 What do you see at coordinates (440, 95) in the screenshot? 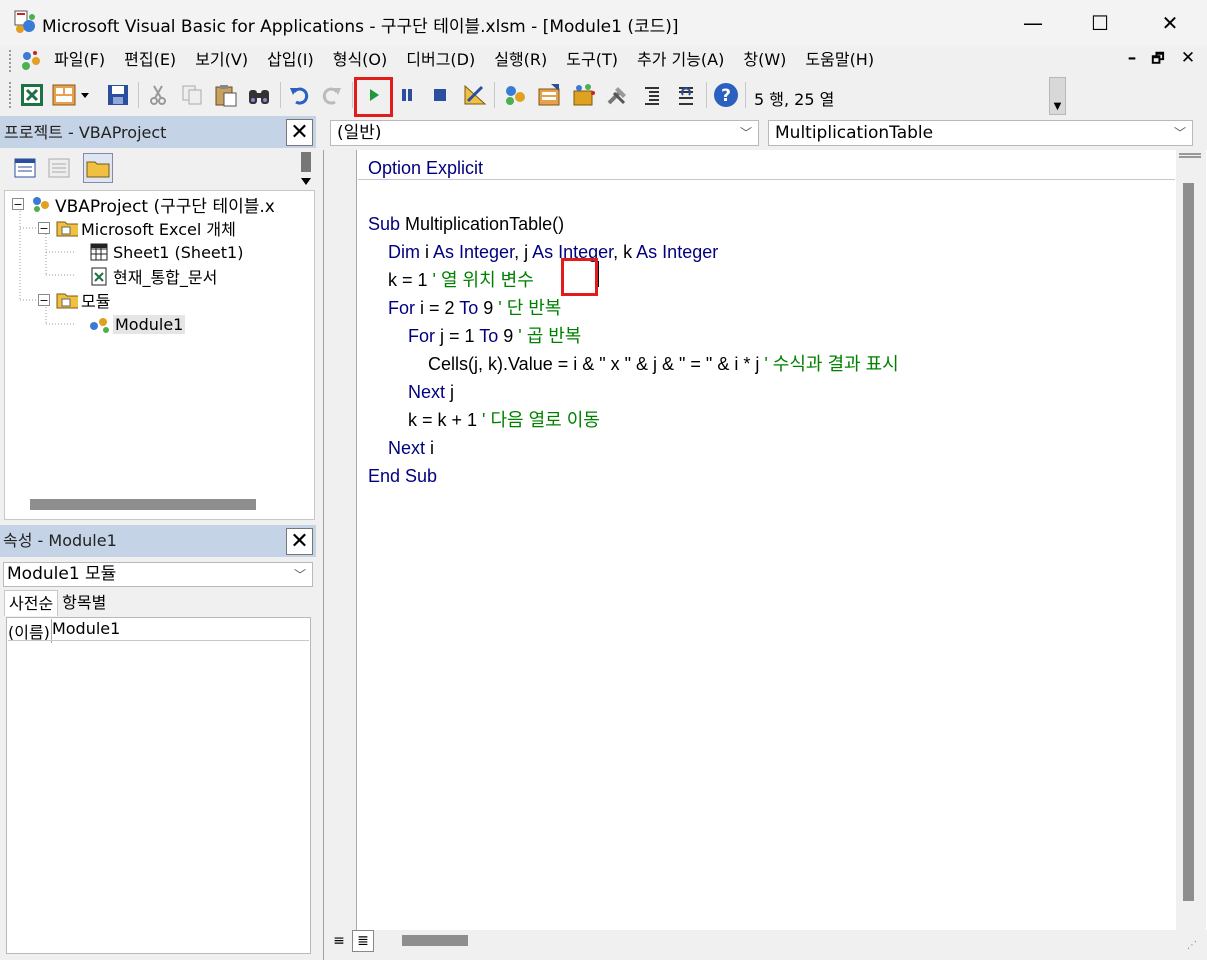
I see `reset-icon` at bounding box center [440, 95].